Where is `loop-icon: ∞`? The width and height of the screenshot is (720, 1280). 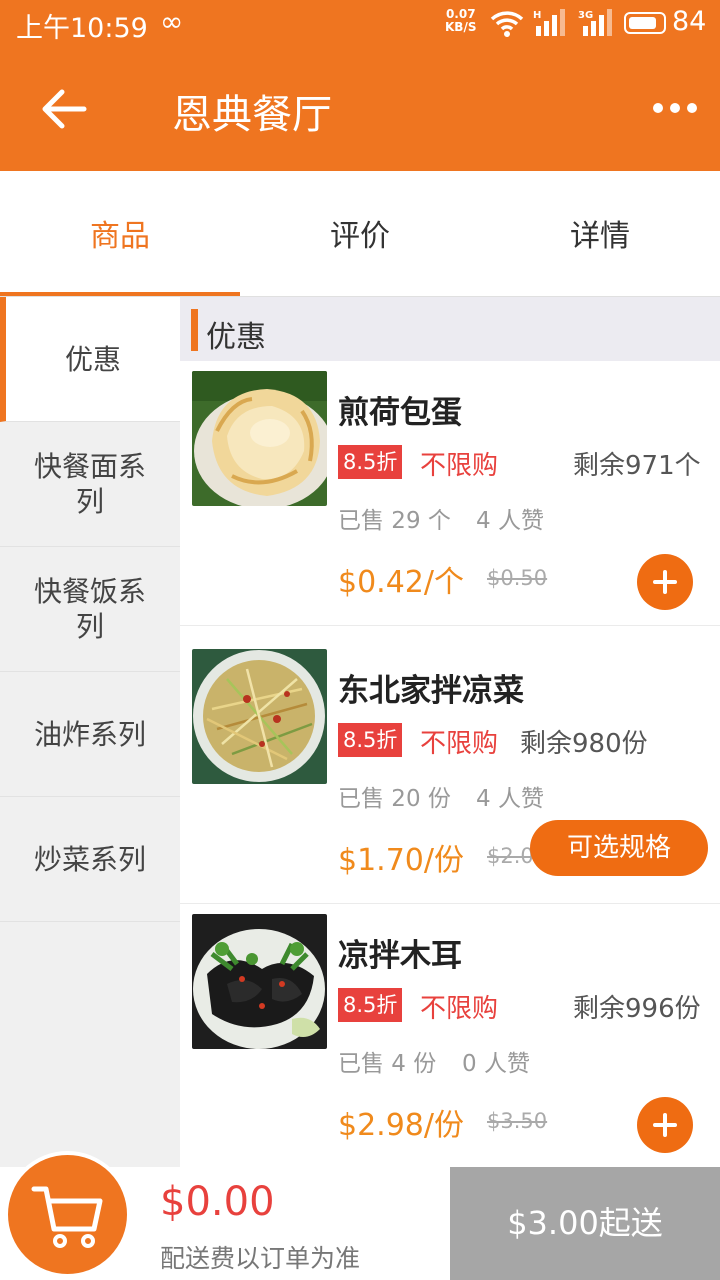 loop-icon: ∞ is located at coordinates (172, 21).